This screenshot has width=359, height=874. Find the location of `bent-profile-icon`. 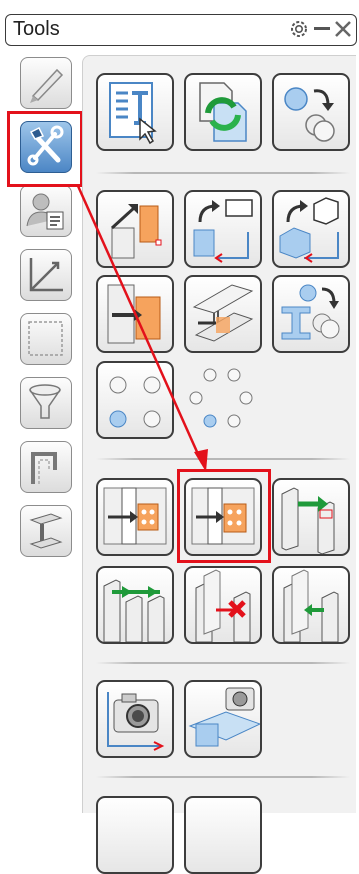

bent-profile-icon is located at coordinates (44, 468).